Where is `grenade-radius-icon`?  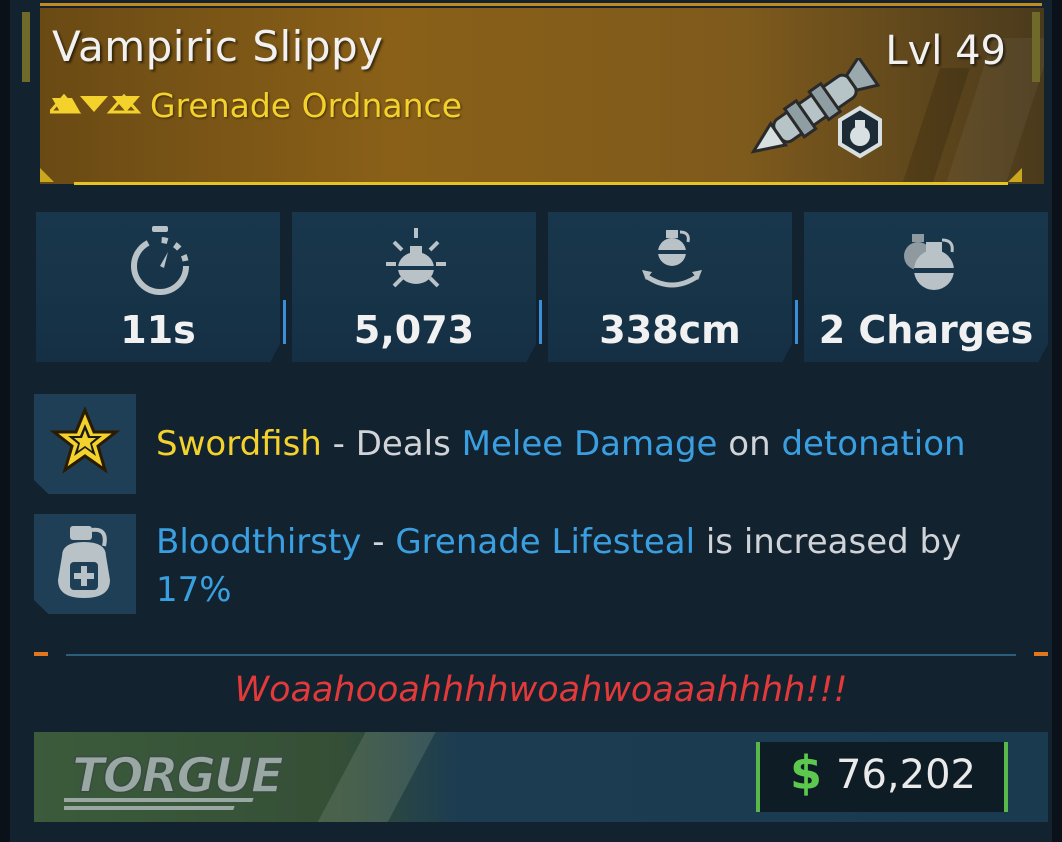
grenade-radius-icon is located at coordinates (672, 259).